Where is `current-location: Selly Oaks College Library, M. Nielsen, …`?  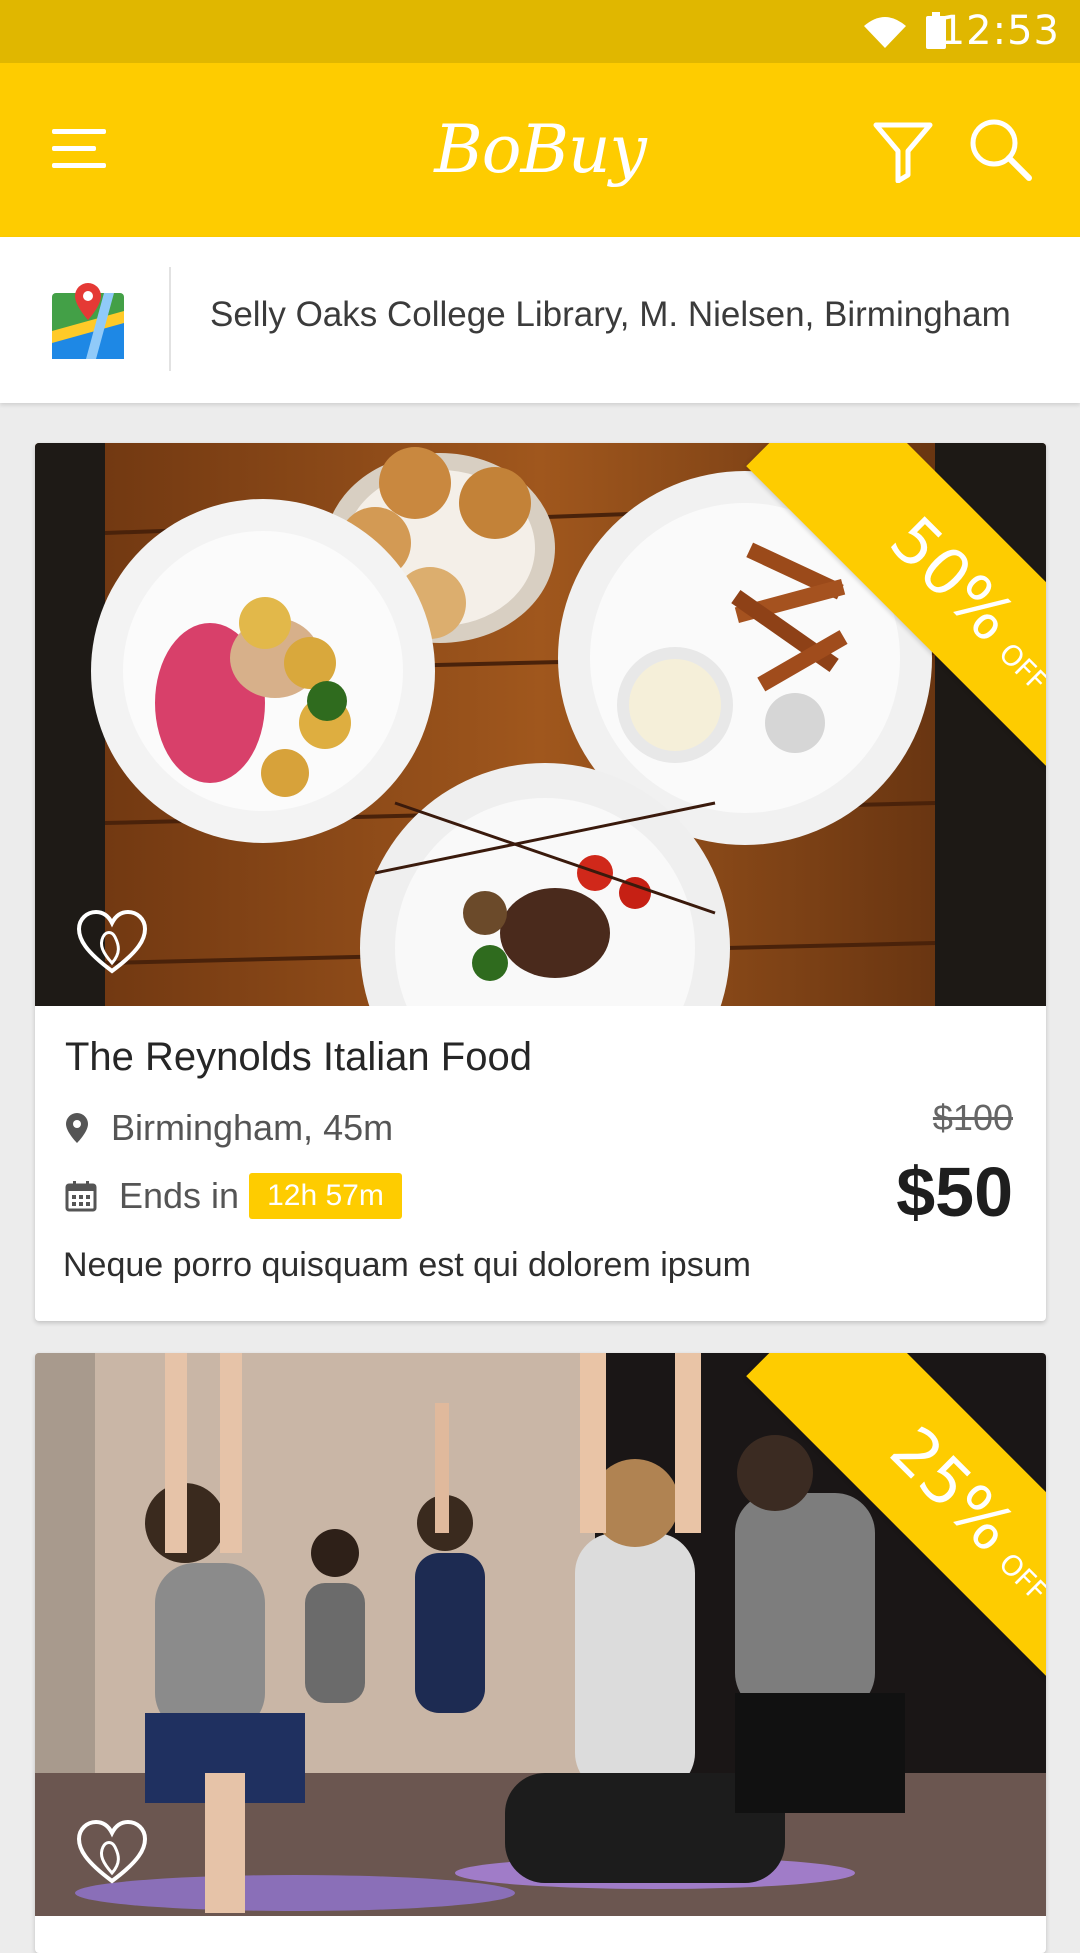
current-location: Selly Oaks College Library, M. Nielsen, … is located at coordinates (610, 314).